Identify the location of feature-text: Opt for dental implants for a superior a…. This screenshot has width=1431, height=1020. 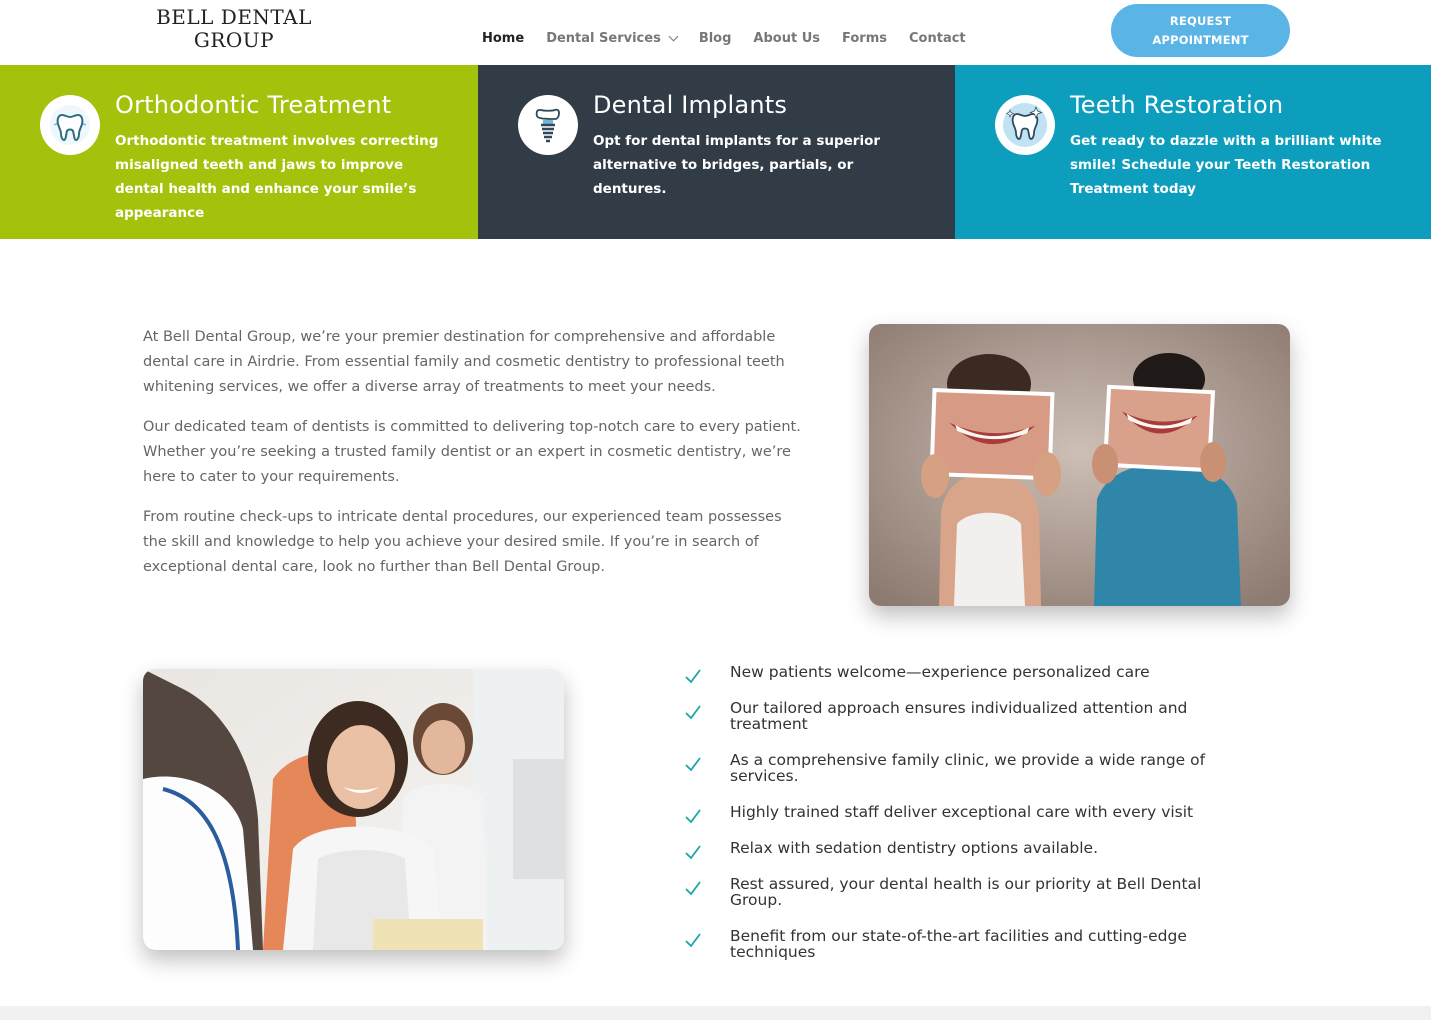
(737, 165).